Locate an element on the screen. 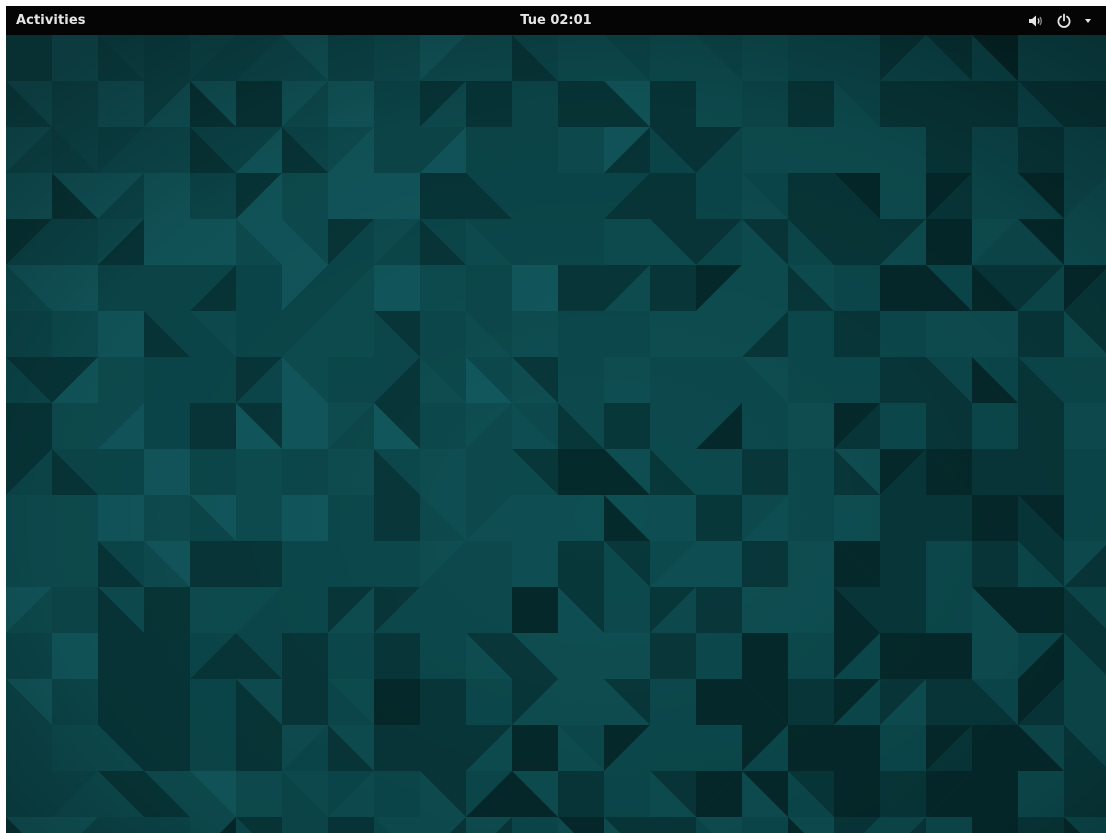  power-icon is located at coordinates (1064, 21).